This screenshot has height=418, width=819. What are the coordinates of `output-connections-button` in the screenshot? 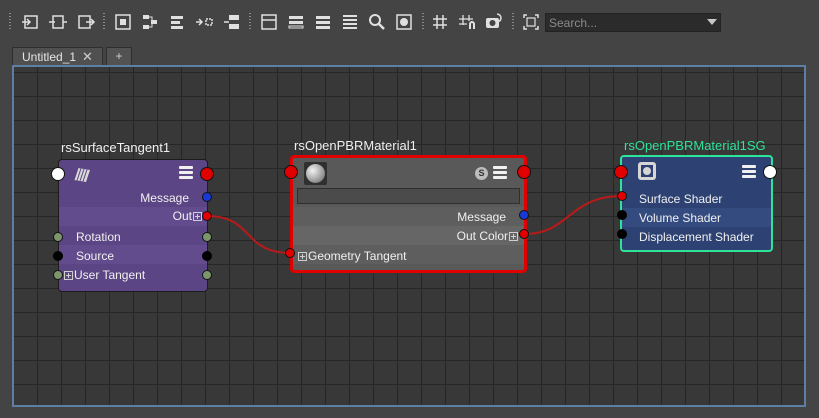 It's located at (86, 22).